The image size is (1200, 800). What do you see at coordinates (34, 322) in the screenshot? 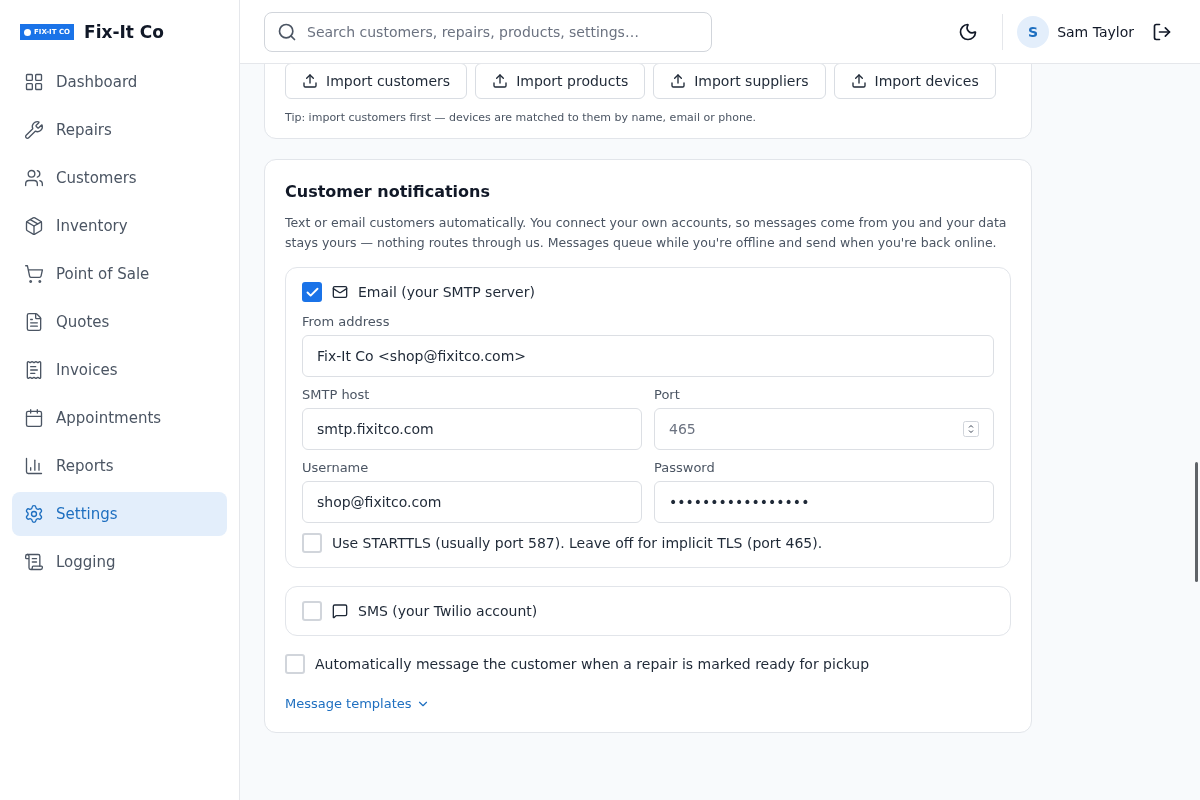
I see `document-icon` at bounding box center [34, 322].